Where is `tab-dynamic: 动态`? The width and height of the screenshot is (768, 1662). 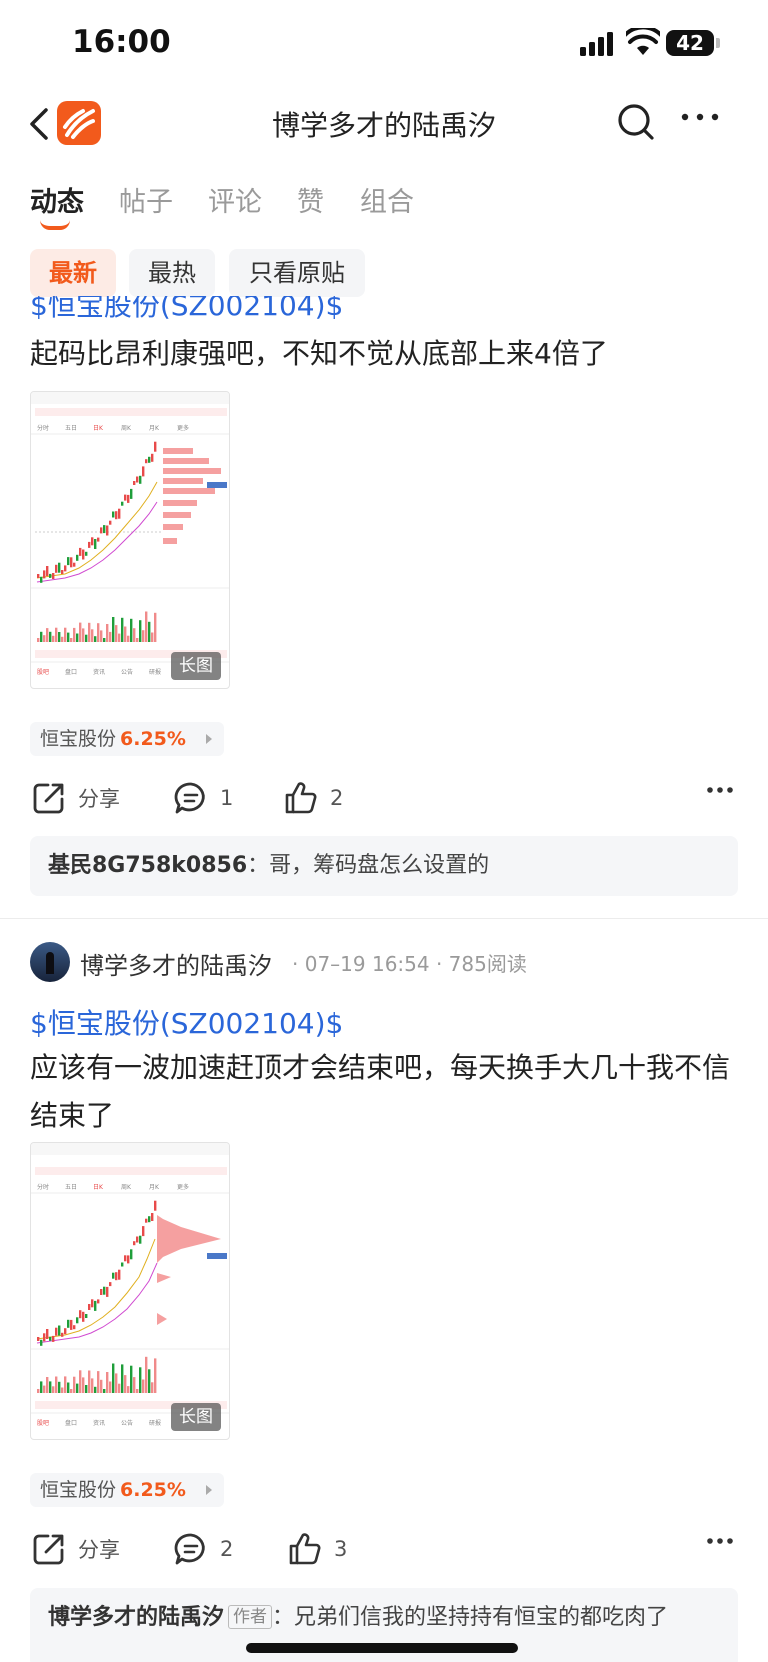 tab-dynamic: 动态 is located at coordinates (57, 199).